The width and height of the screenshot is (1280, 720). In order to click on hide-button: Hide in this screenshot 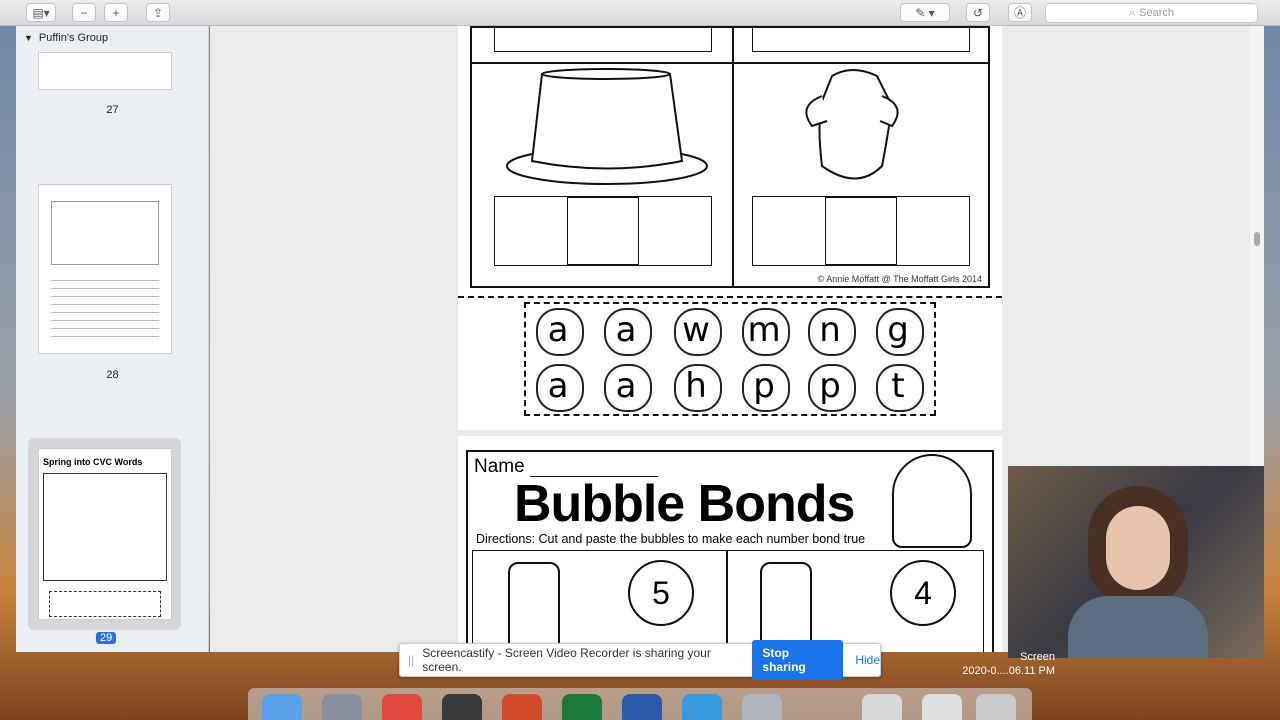, I will do `click(867, 660)`.